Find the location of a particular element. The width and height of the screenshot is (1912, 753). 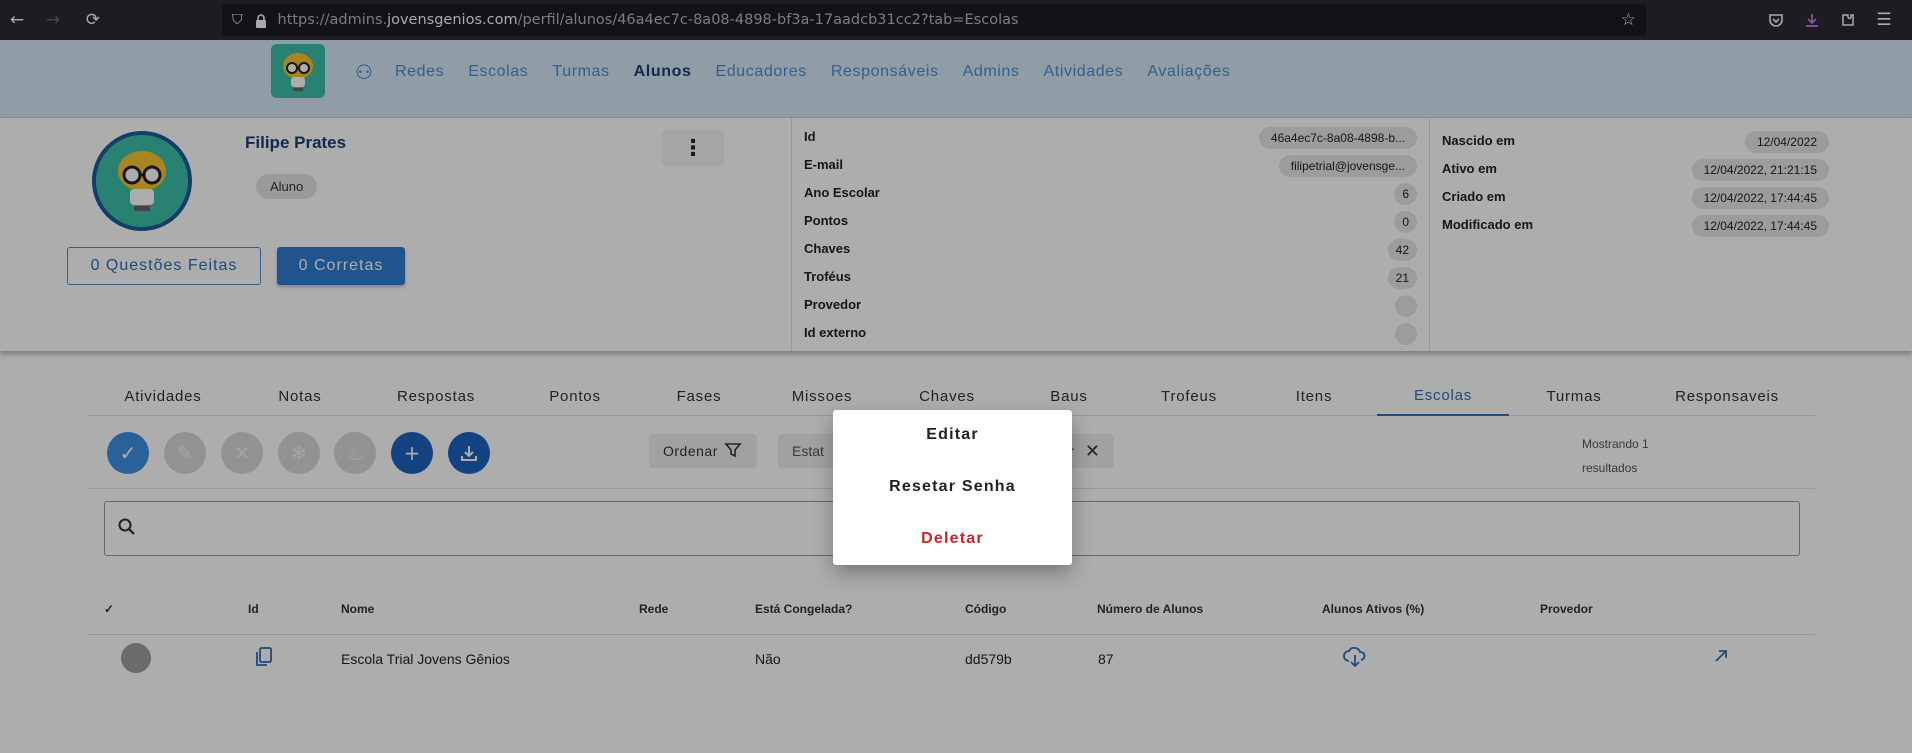

profile-actions-menu: Editar Resetar Senha Deletar is located at coordinates (952, 487).